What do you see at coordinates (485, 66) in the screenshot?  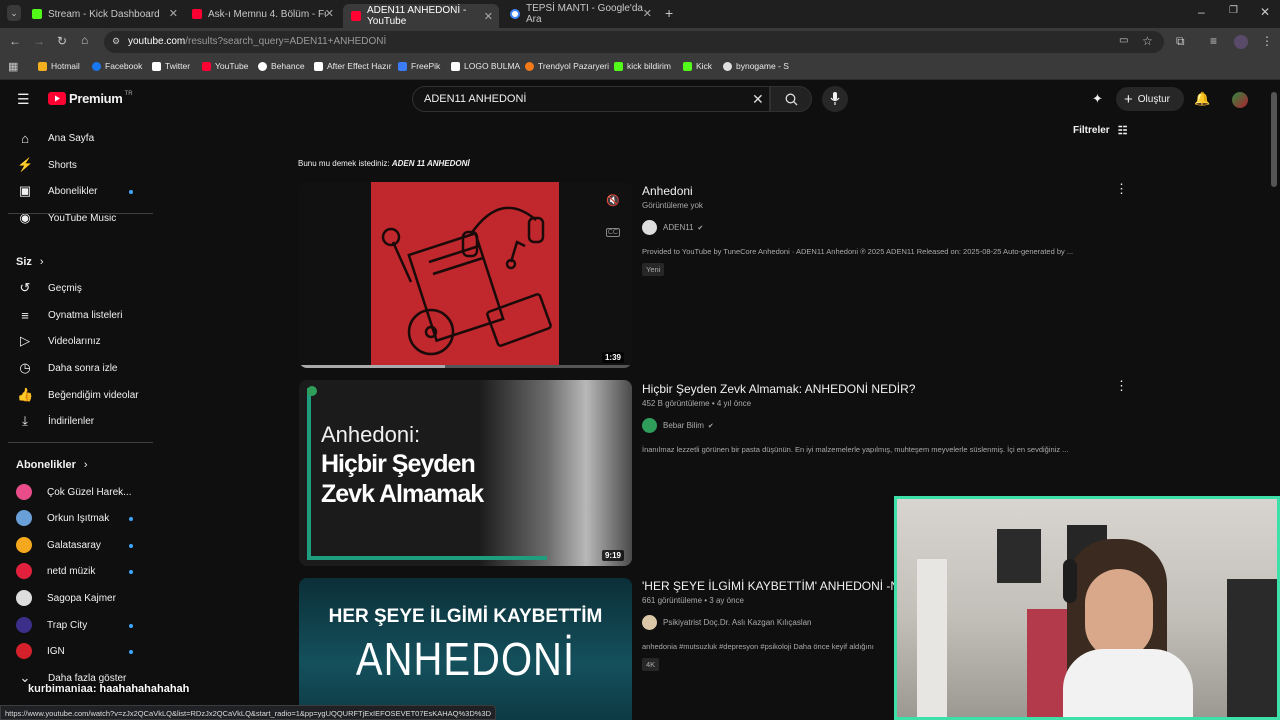 I see `bookmark-logo-bulma: LOGO BULMA` at bounding box center [485, 66].